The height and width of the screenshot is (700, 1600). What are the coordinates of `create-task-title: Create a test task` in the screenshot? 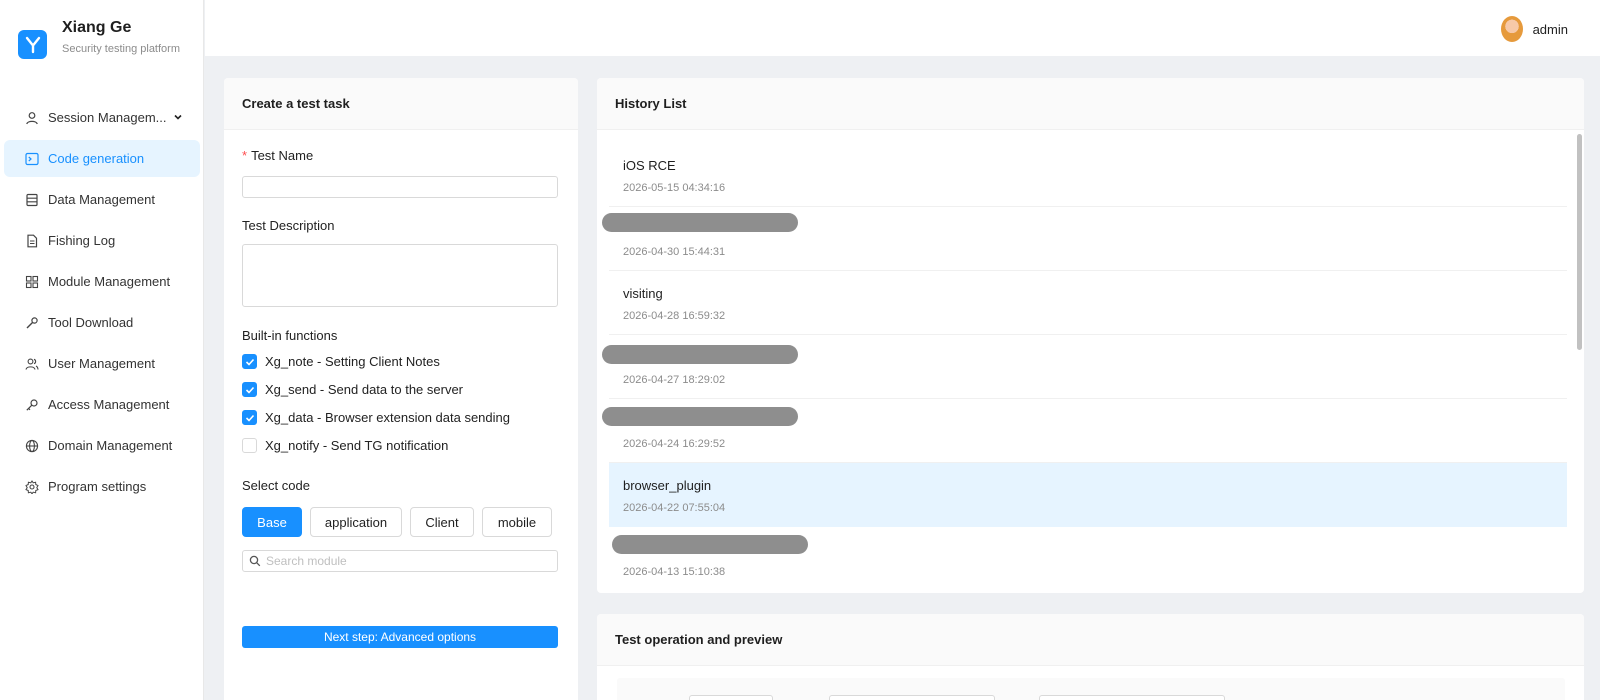 It's located at (401, 104).